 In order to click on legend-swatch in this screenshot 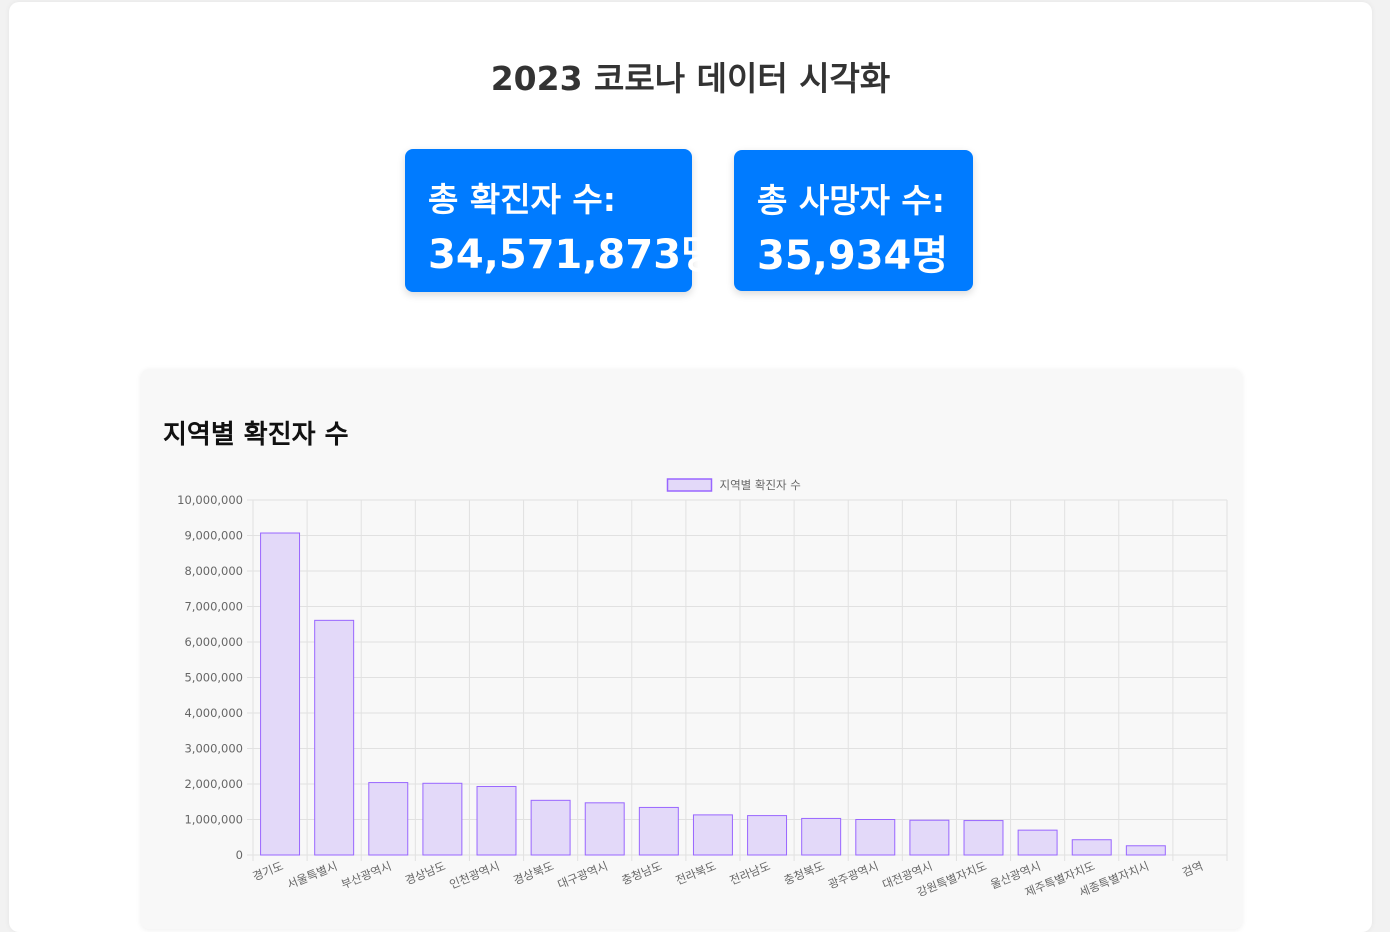, I will do `click(689, 485)`.